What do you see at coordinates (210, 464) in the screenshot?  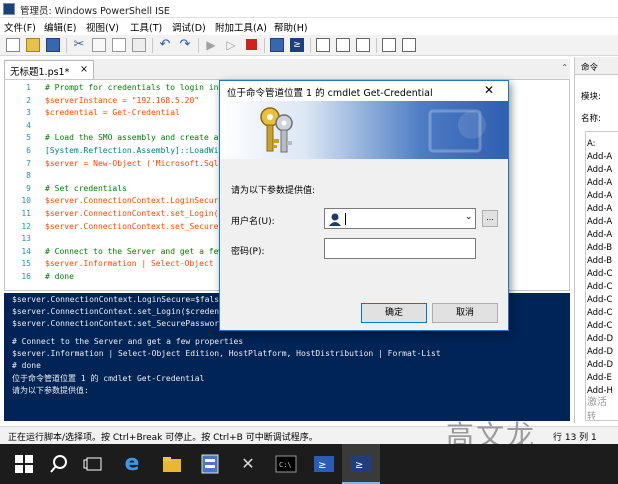 I see `server-manager-icon` at bounding box center [210, 464].